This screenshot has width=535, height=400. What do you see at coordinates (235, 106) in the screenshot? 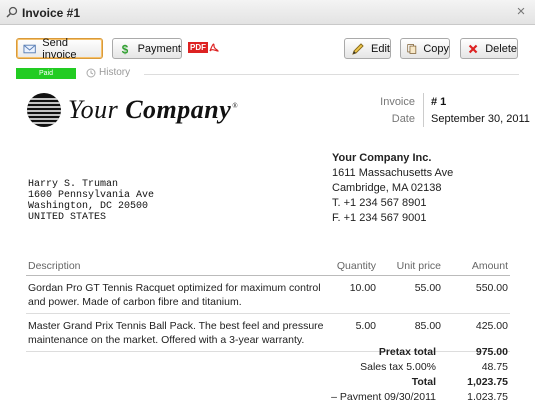
I see `registered-mark: ®` at bounding box center [235, 106].